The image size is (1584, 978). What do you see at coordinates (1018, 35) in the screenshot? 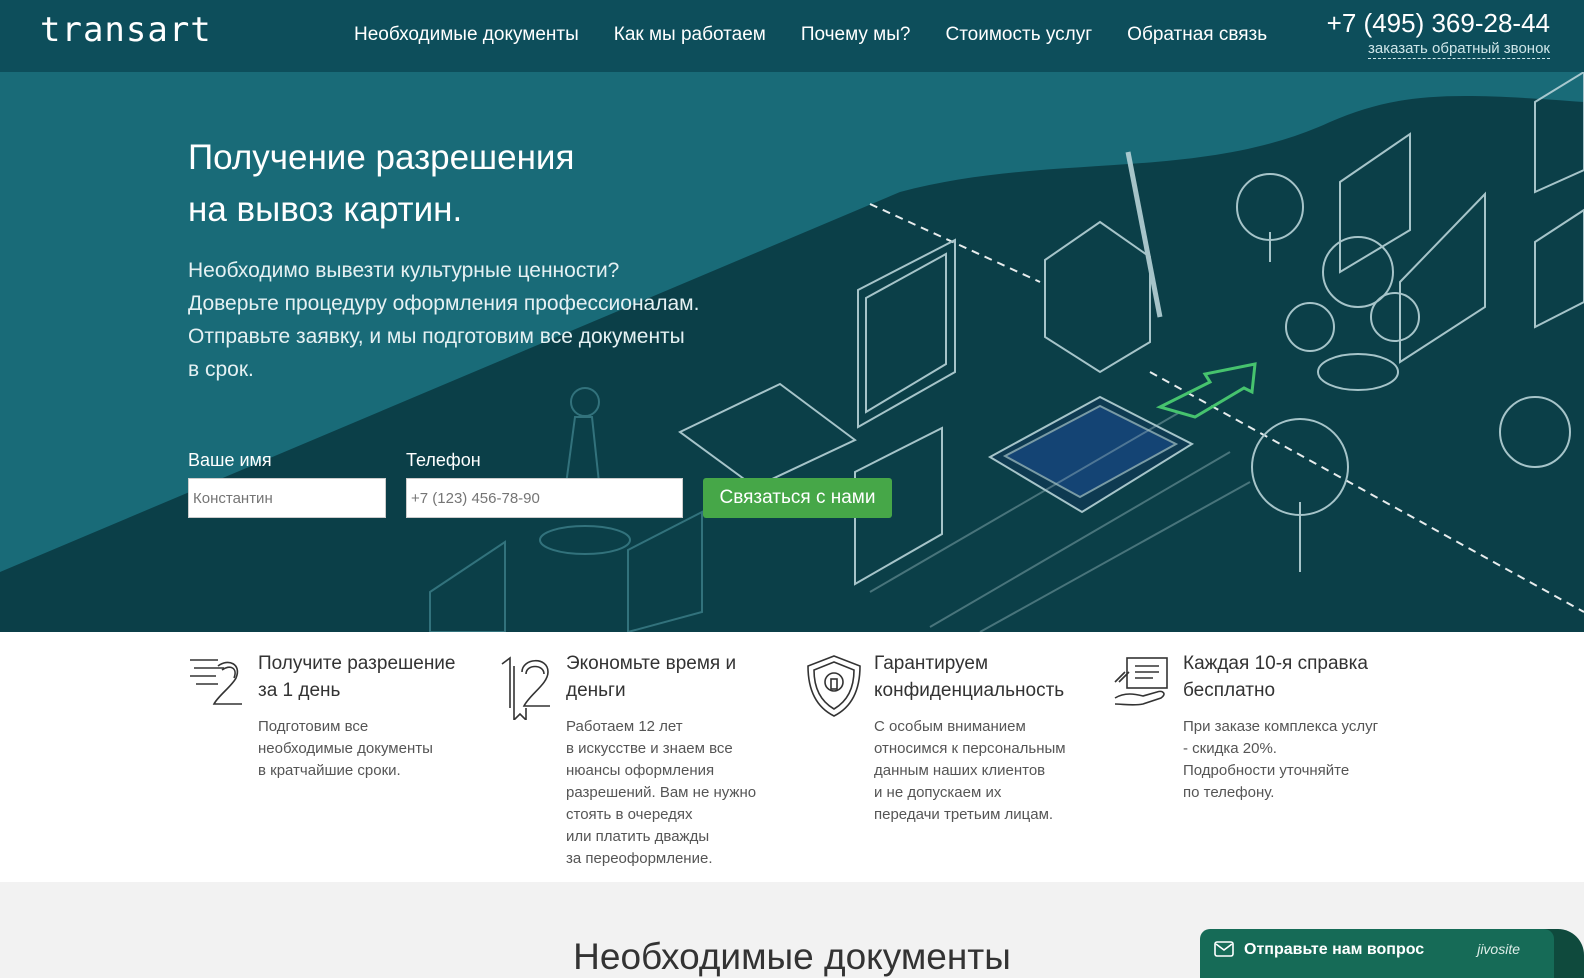
I see `nav-pricing: Стоимость услуг` at bounding box center [1018, 35].